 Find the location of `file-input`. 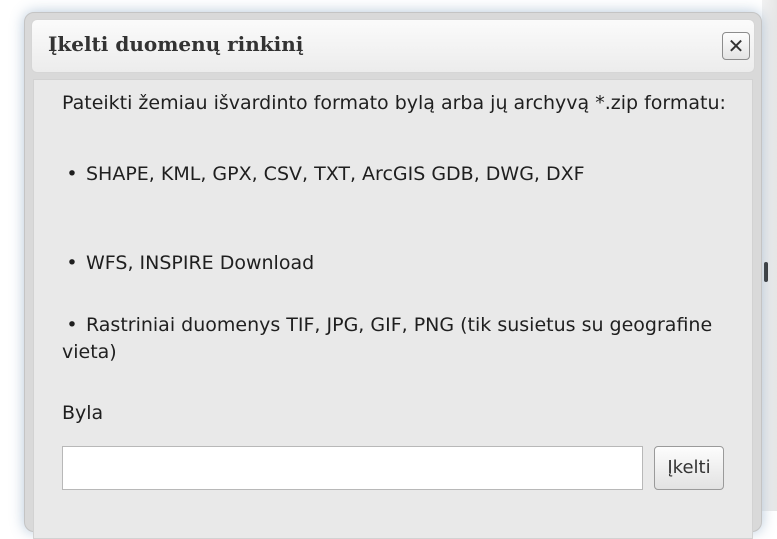

file-input is located at coordinates (352, 468).